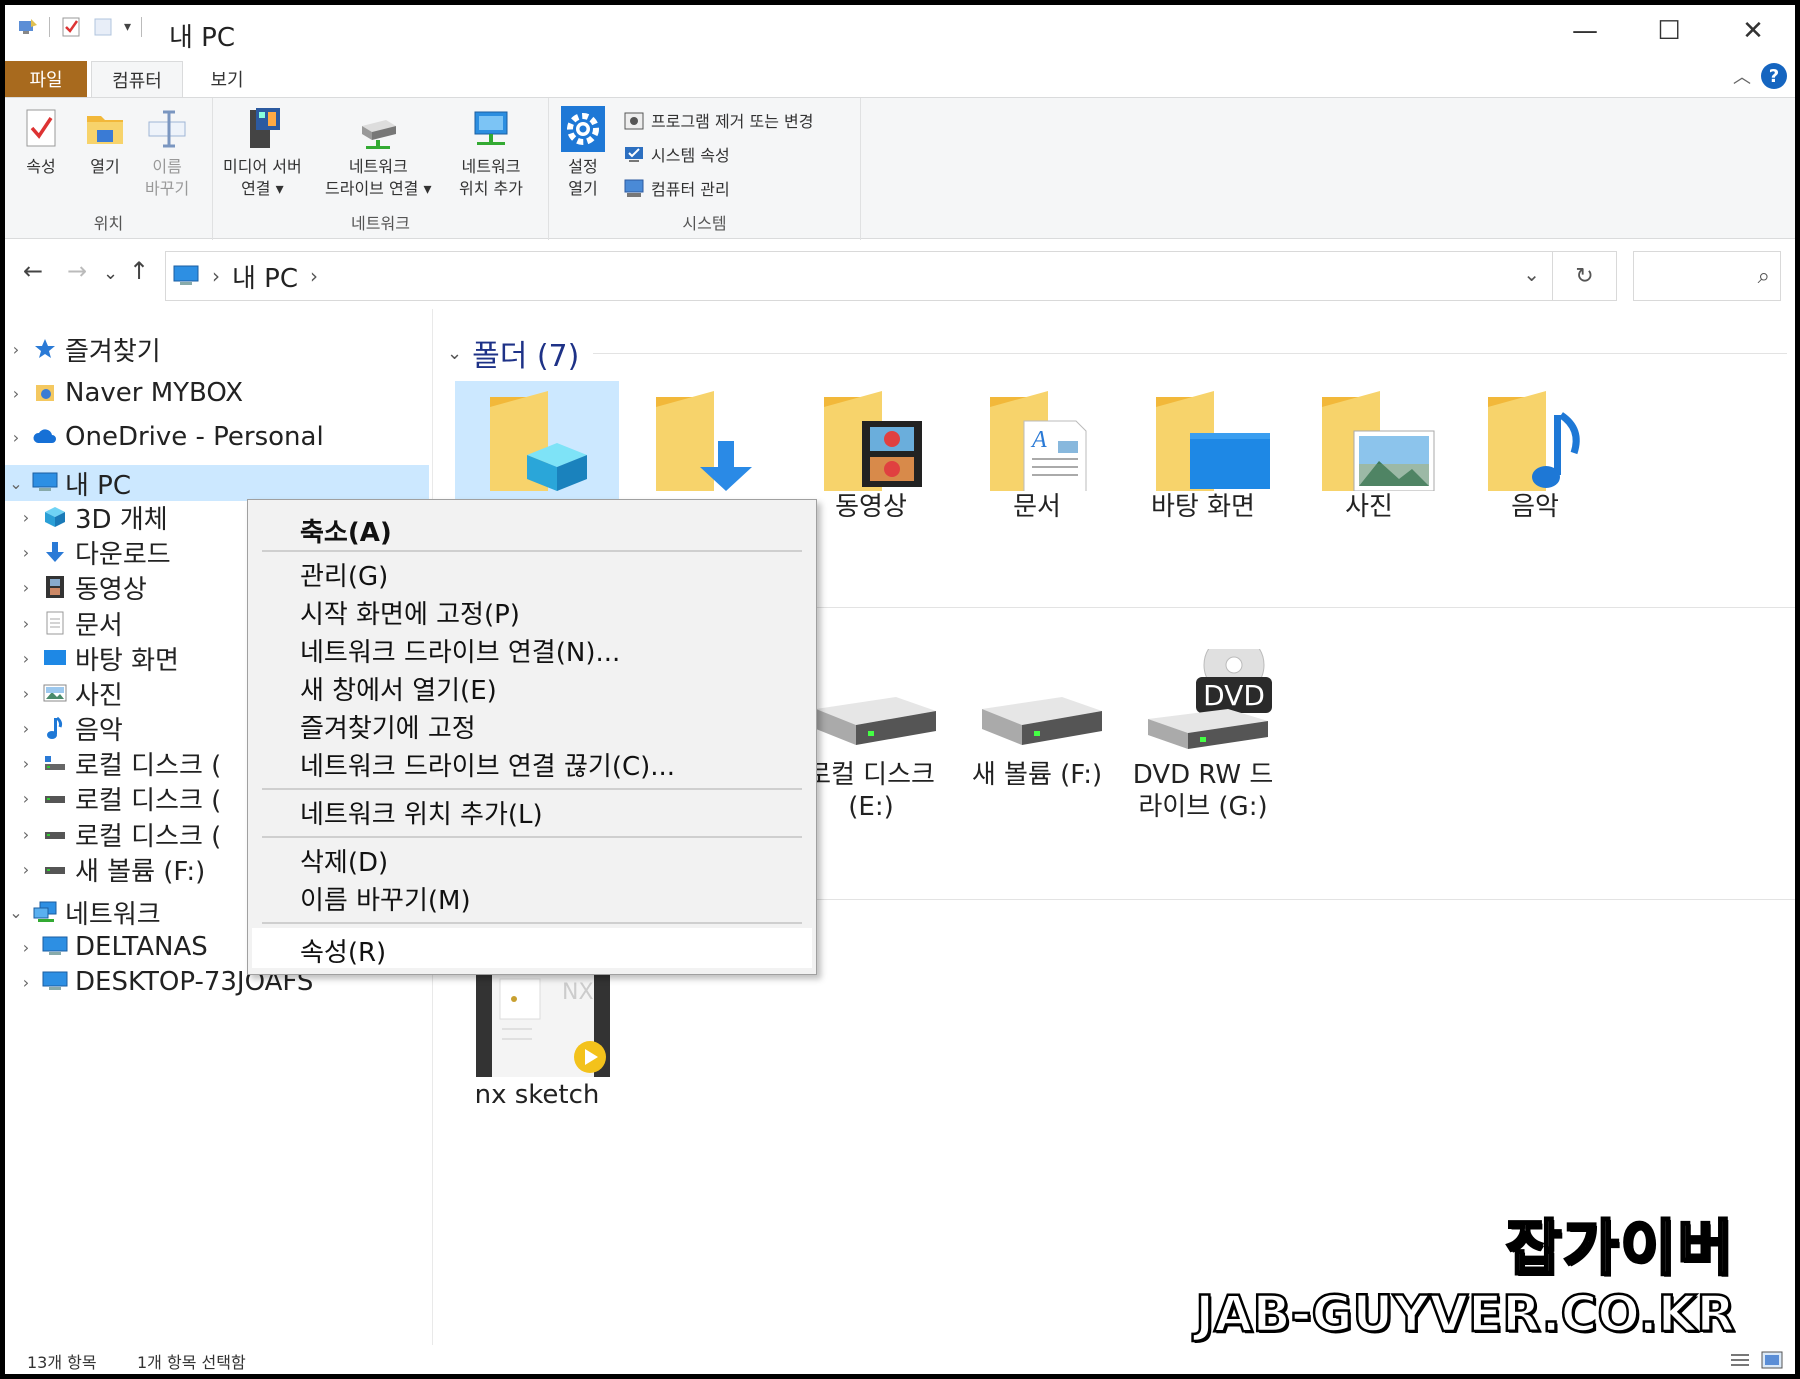  Describe the element at coordinates (217, 349) in the screenshot. I see `tree-item-favorites: › 즐겨찾기` at that location.